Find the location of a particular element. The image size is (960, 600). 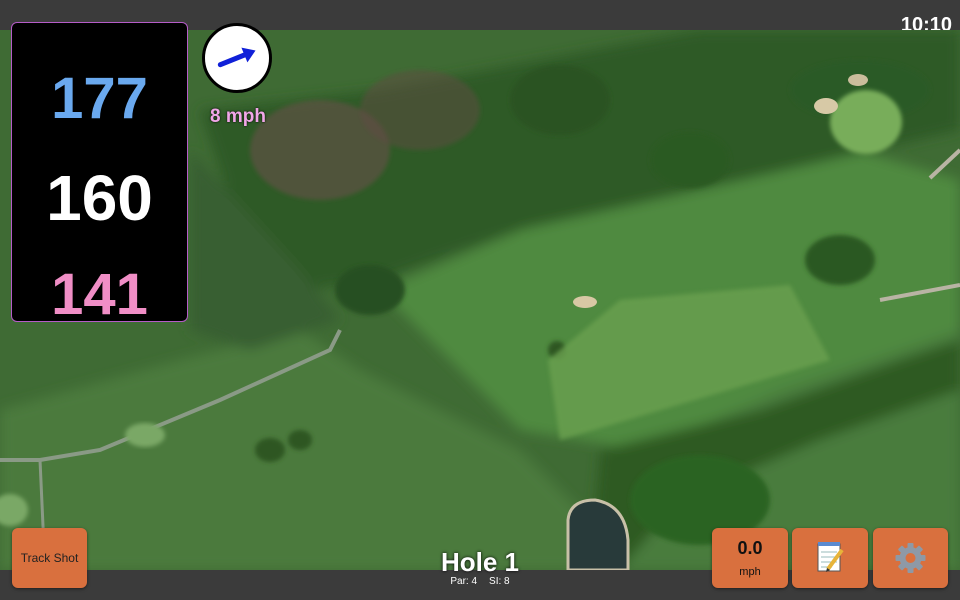

arrow-icon is located at coordinates (236, 57).